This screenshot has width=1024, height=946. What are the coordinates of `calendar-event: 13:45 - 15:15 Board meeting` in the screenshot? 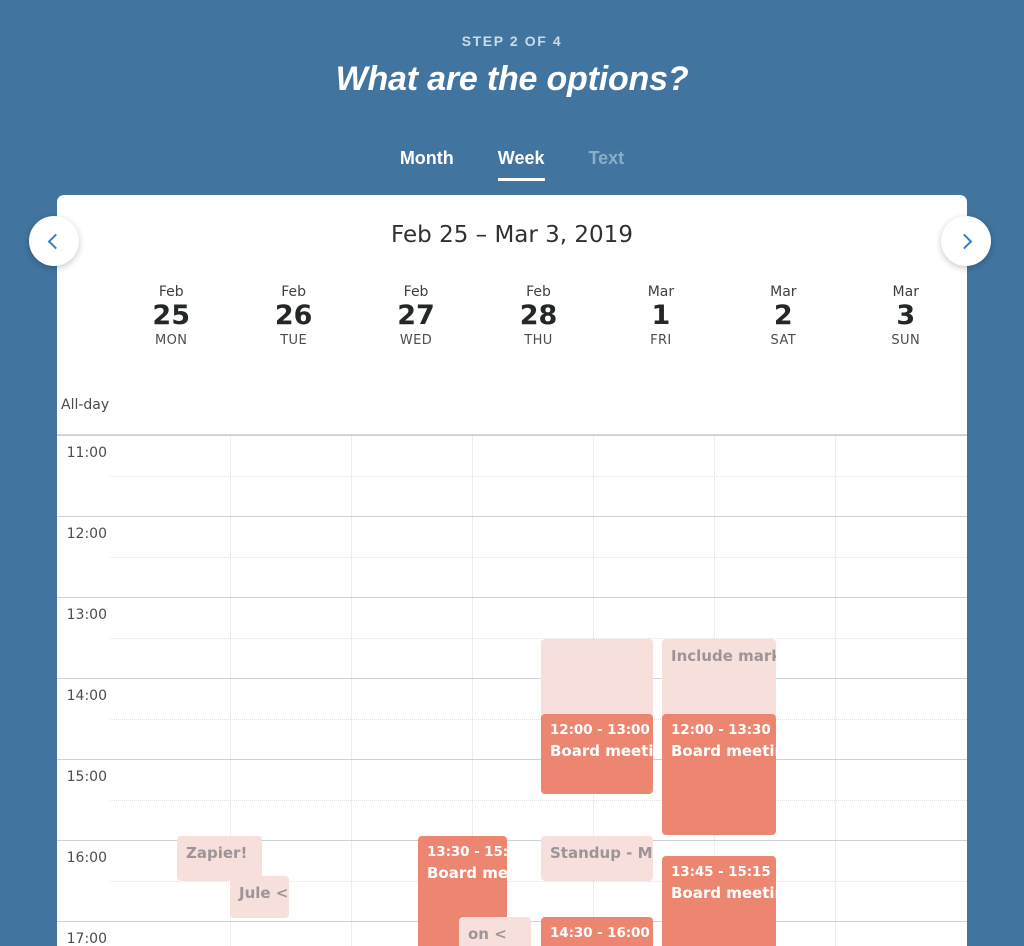 It's located at (719, 901).